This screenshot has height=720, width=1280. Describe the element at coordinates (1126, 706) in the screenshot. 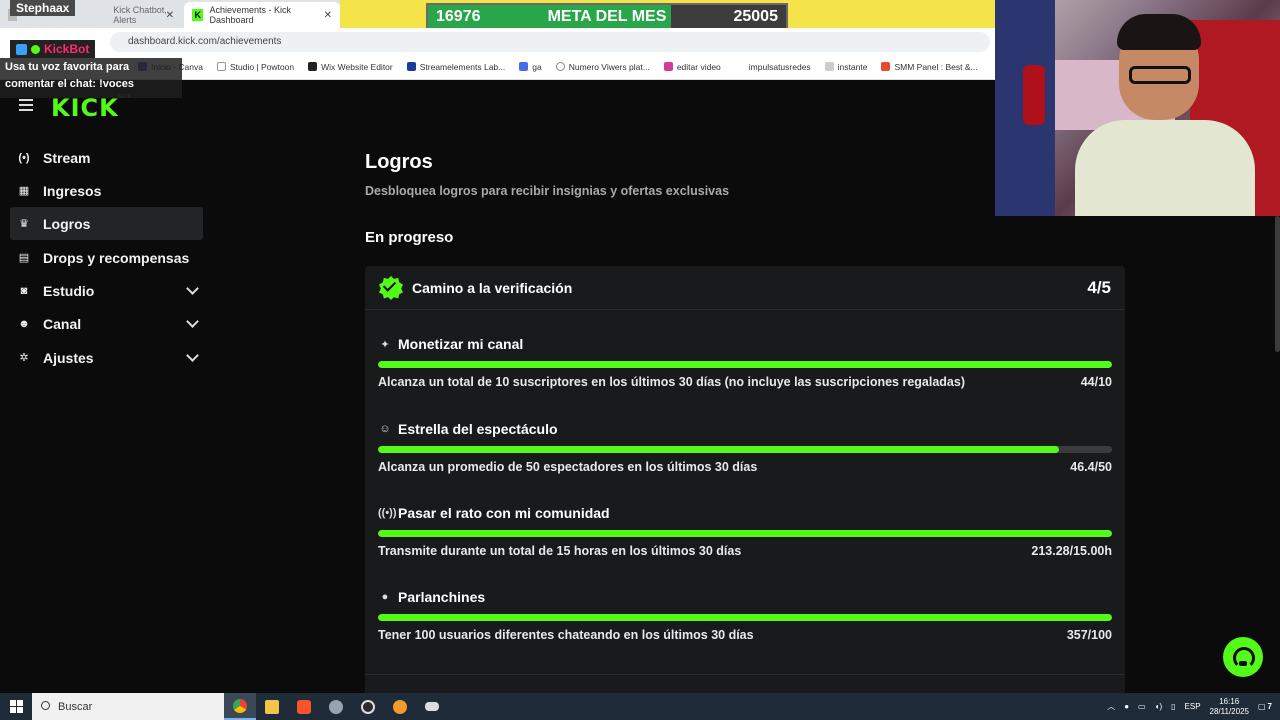

I see `microphone-icon: ●` at that location.